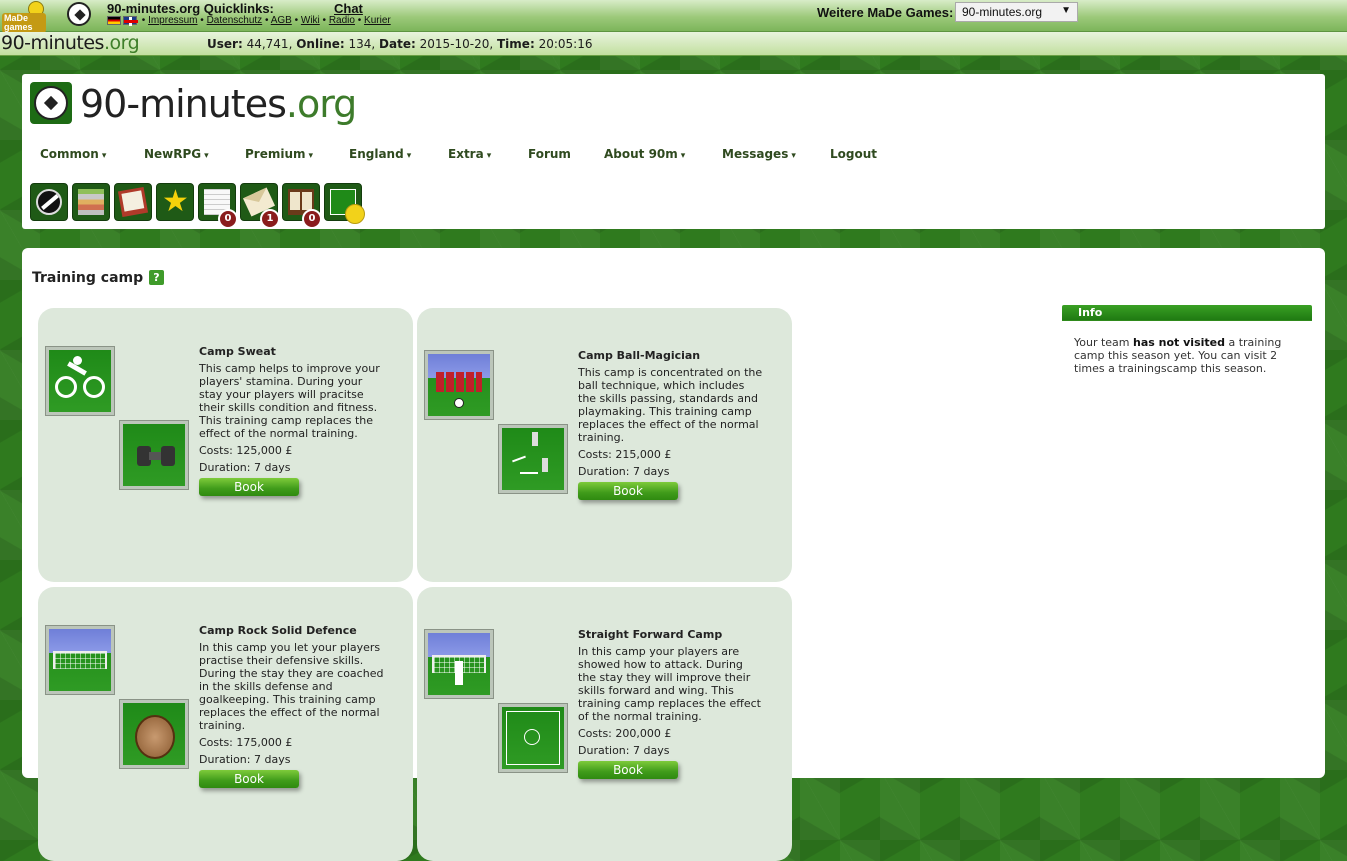  Describe the element at coordinates (154, 455) in the screenshot. I see `dumbbell-icon` at that location.